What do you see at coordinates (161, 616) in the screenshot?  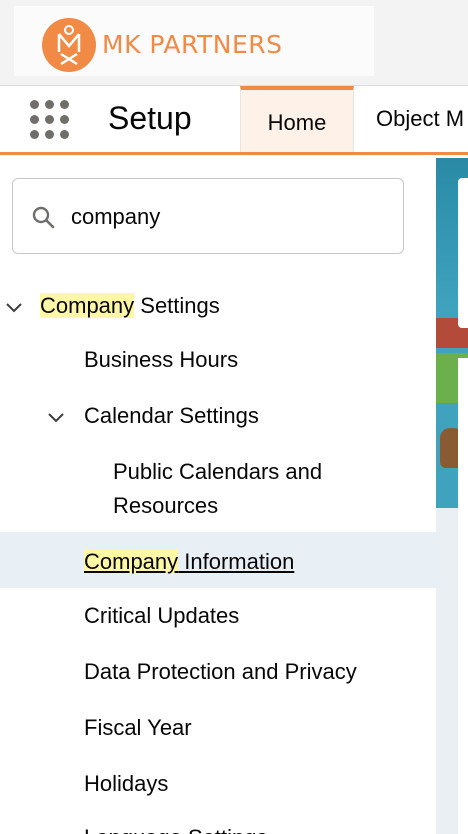 I see `tree-item-critical-updates: Critical Updates` at bounding box center [161, 616].